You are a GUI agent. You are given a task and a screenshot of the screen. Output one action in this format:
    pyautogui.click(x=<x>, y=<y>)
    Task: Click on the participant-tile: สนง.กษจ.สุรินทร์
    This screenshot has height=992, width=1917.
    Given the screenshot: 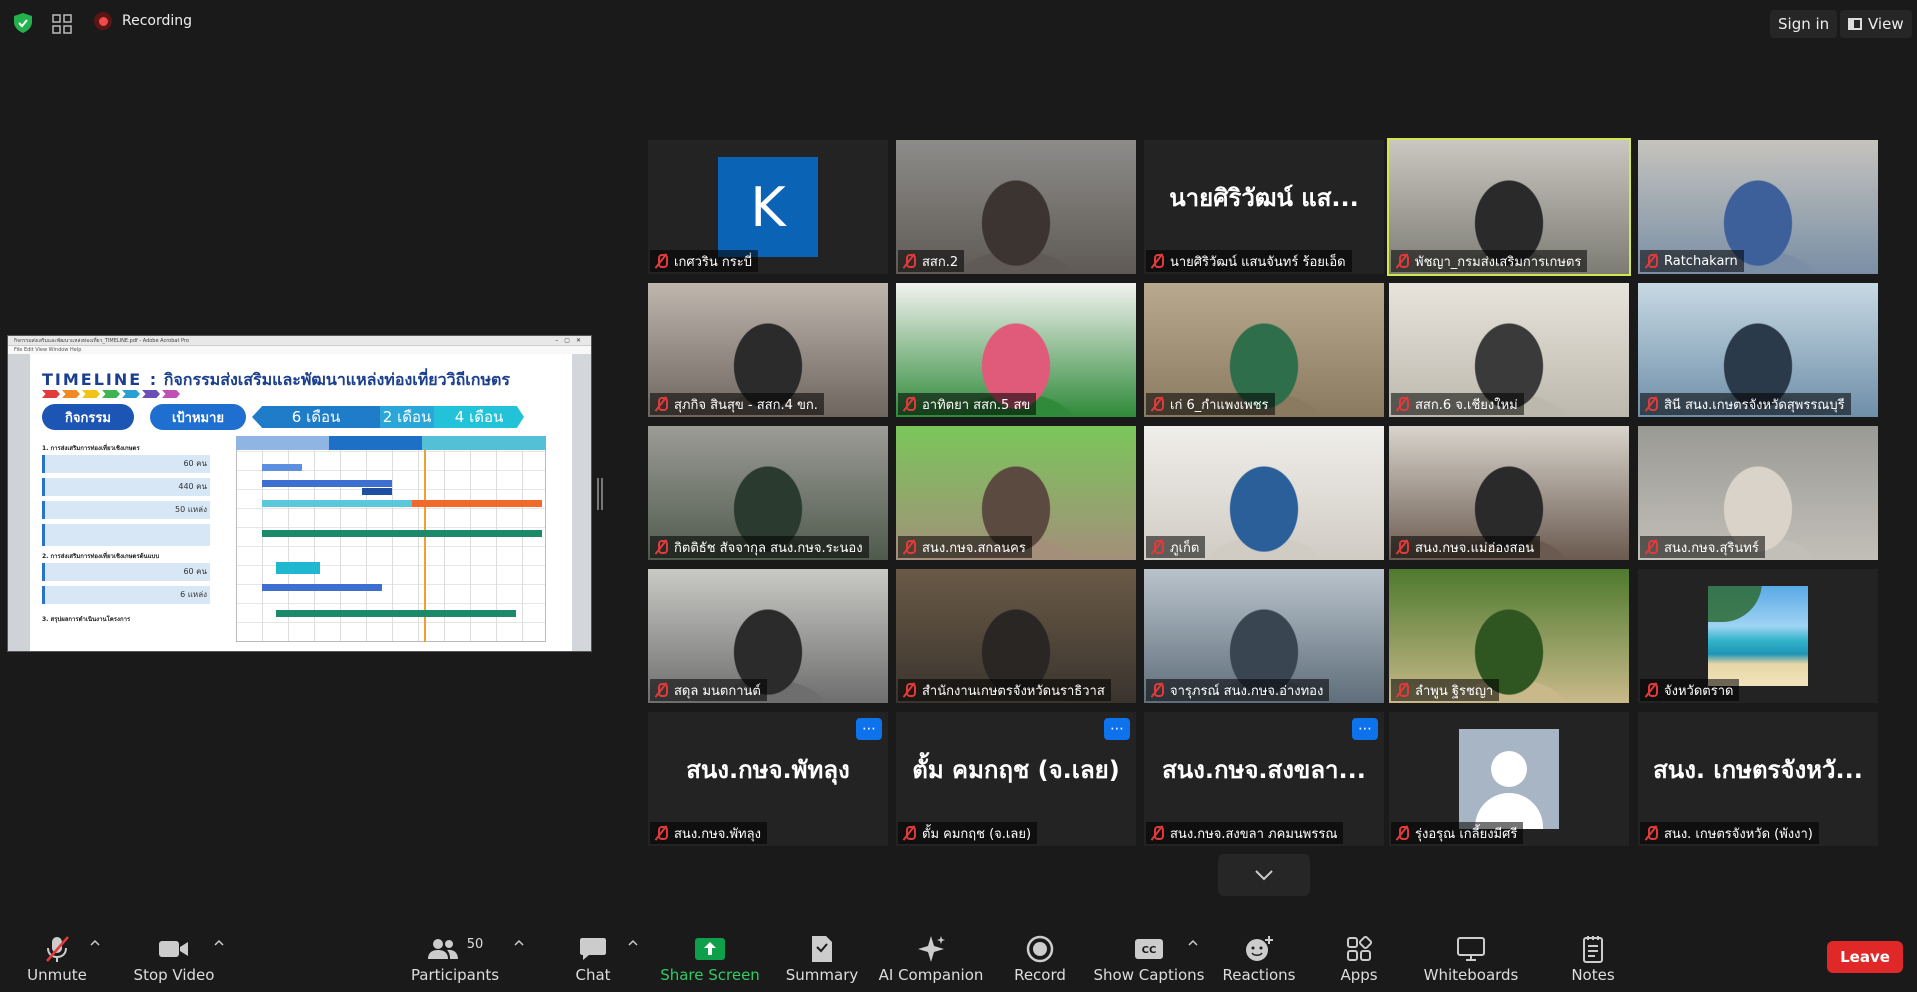 What is the action you would take?
    pyautogui.click(x=1758, y=493)
    